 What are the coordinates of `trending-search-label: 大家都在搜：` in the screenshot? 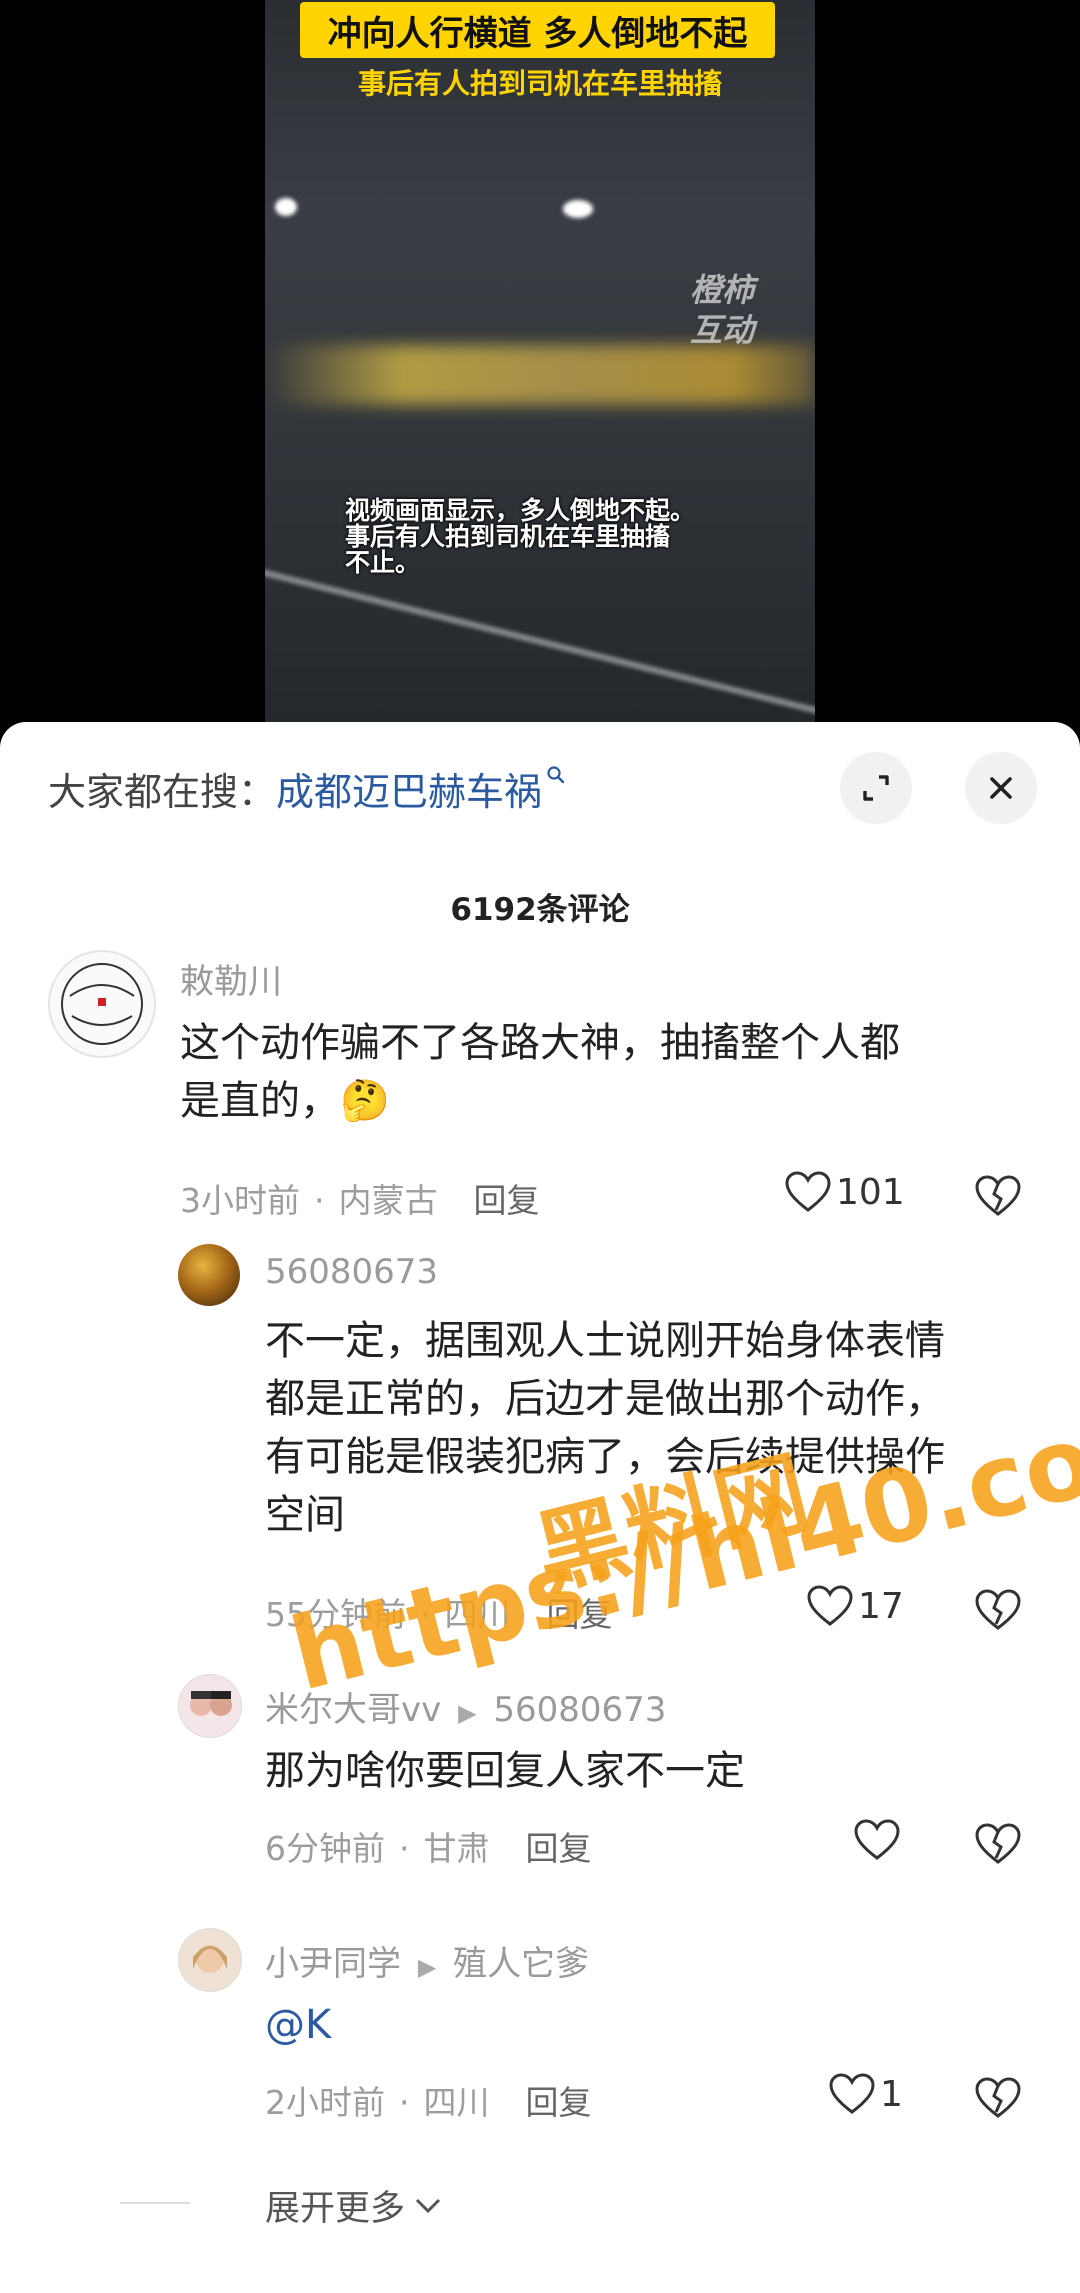 It's located at (162, 791).